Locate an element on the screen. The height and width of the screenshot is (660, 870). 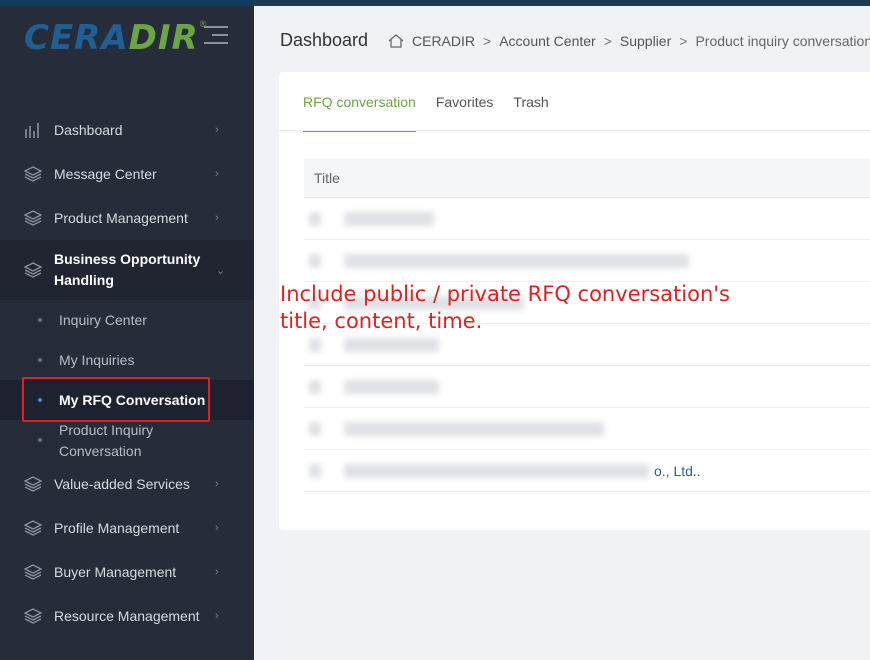
tab-bar: RFQ conversation Favorites Trash is located at coordinates (436, 113).